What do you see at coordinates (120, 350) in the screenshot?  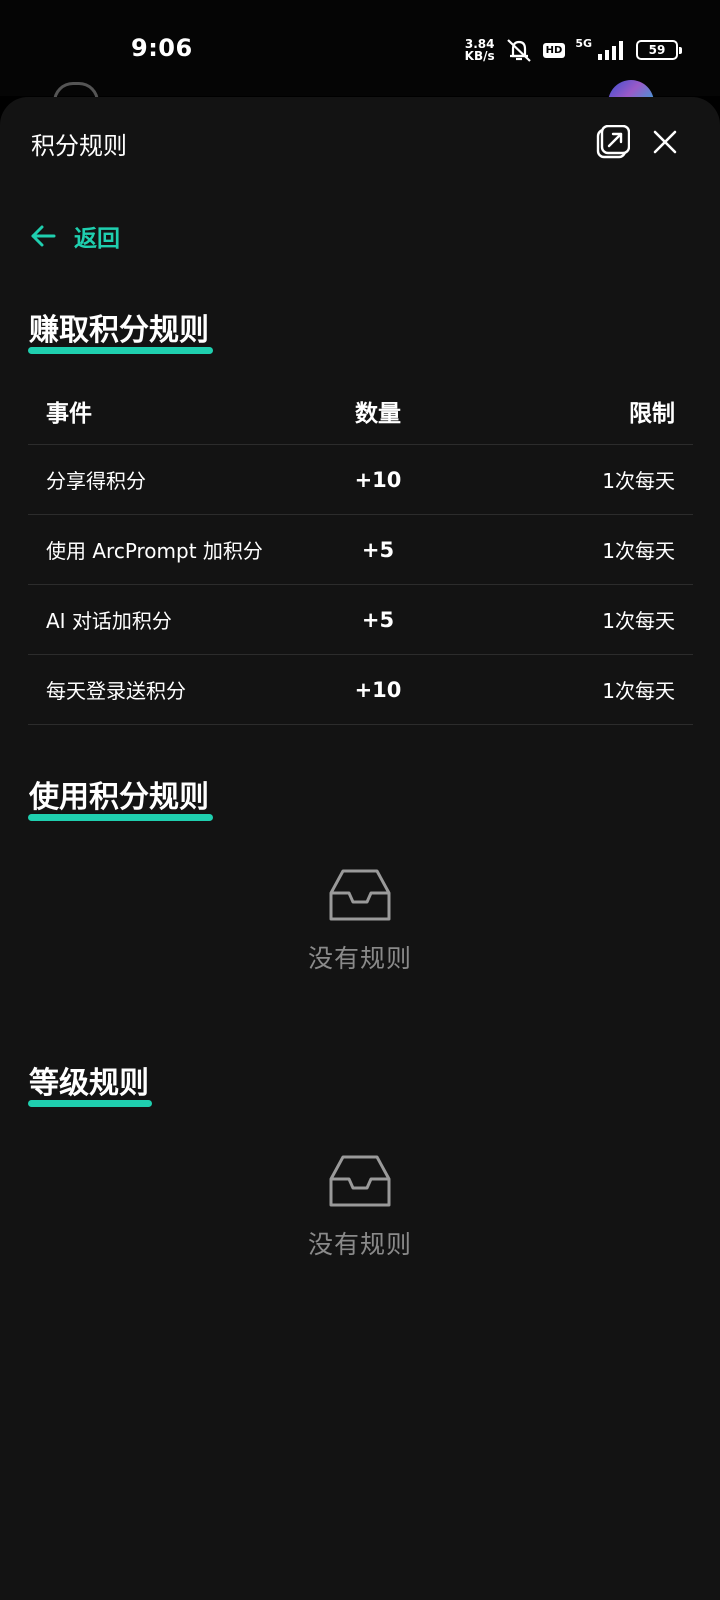 I see `earn-rules-underline` at bounding box center [120, 350].